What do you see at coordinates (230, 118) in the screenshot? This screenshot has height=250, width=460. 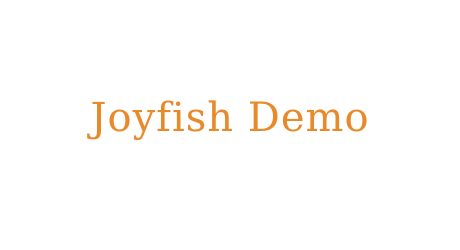 I see `font-preview-text: Joyfish Demo` at bounding box center [230, 118].